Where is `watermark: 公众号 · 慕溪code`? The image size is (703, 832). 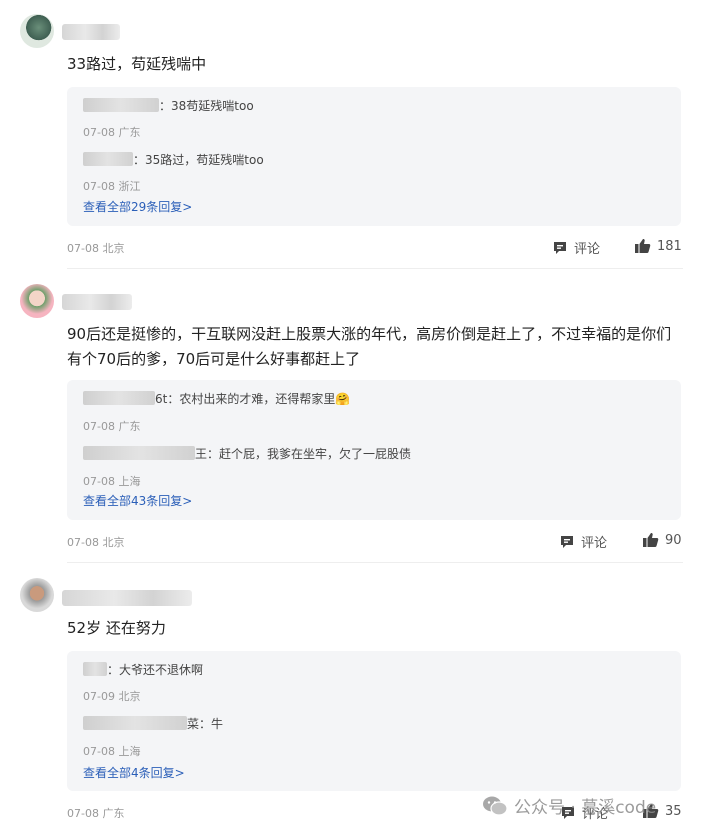 watermark: 公众号 · 慕溪code is located at coordinates (569, 805).